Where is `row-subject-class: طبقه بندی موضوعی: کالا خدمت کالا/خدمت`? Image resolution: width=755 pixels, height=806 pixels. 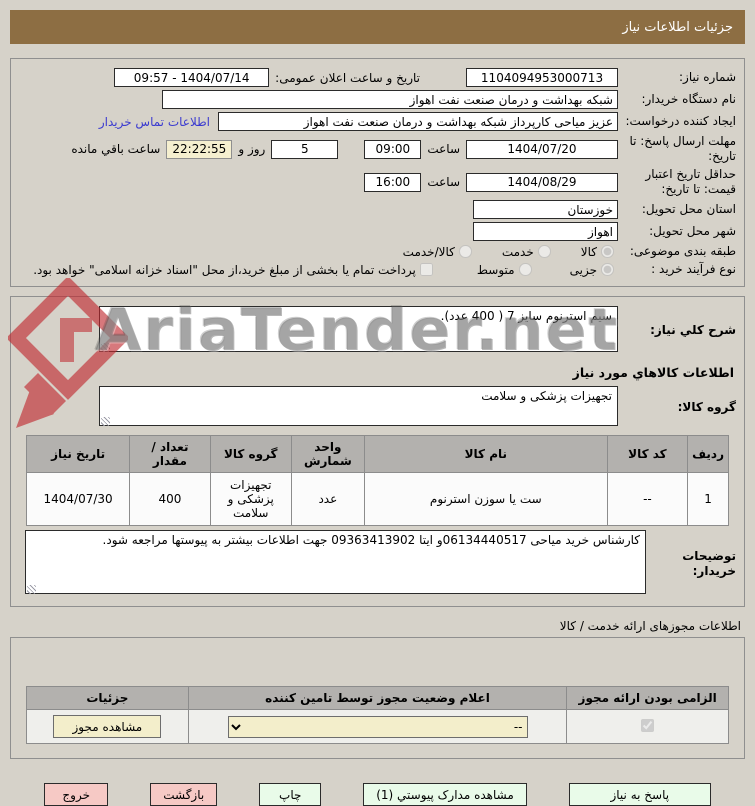 row-subject-class: طبقه بندی موضوعی: کالا خدمت کالا/خدمت is located at coordinates (377, 251).